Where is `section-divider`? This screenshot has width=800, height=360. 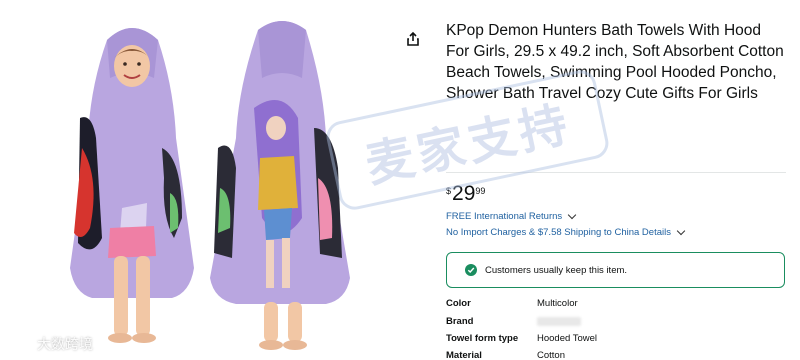
section-divider is located at coordinates (616, 172).